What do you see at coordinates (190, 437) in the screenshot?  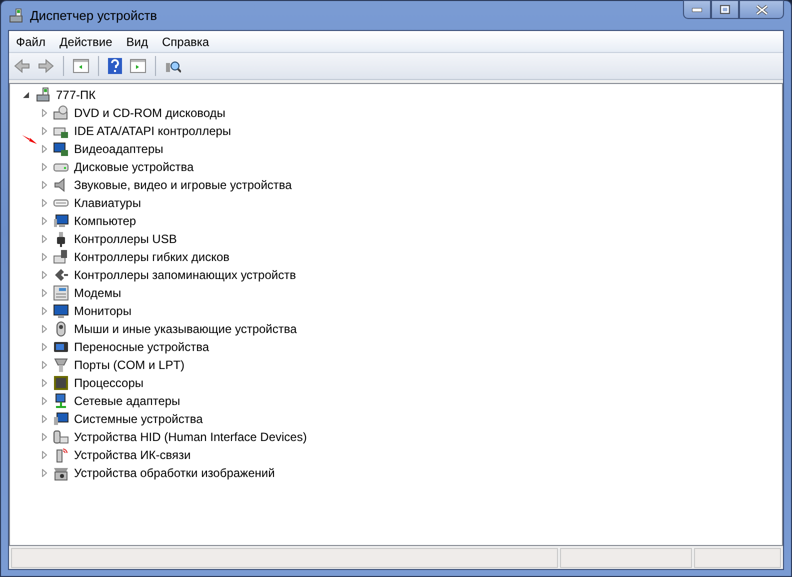 I see `tree-item: Устройства HID (Human Interface Devices)` at bounding box center [190, 437].